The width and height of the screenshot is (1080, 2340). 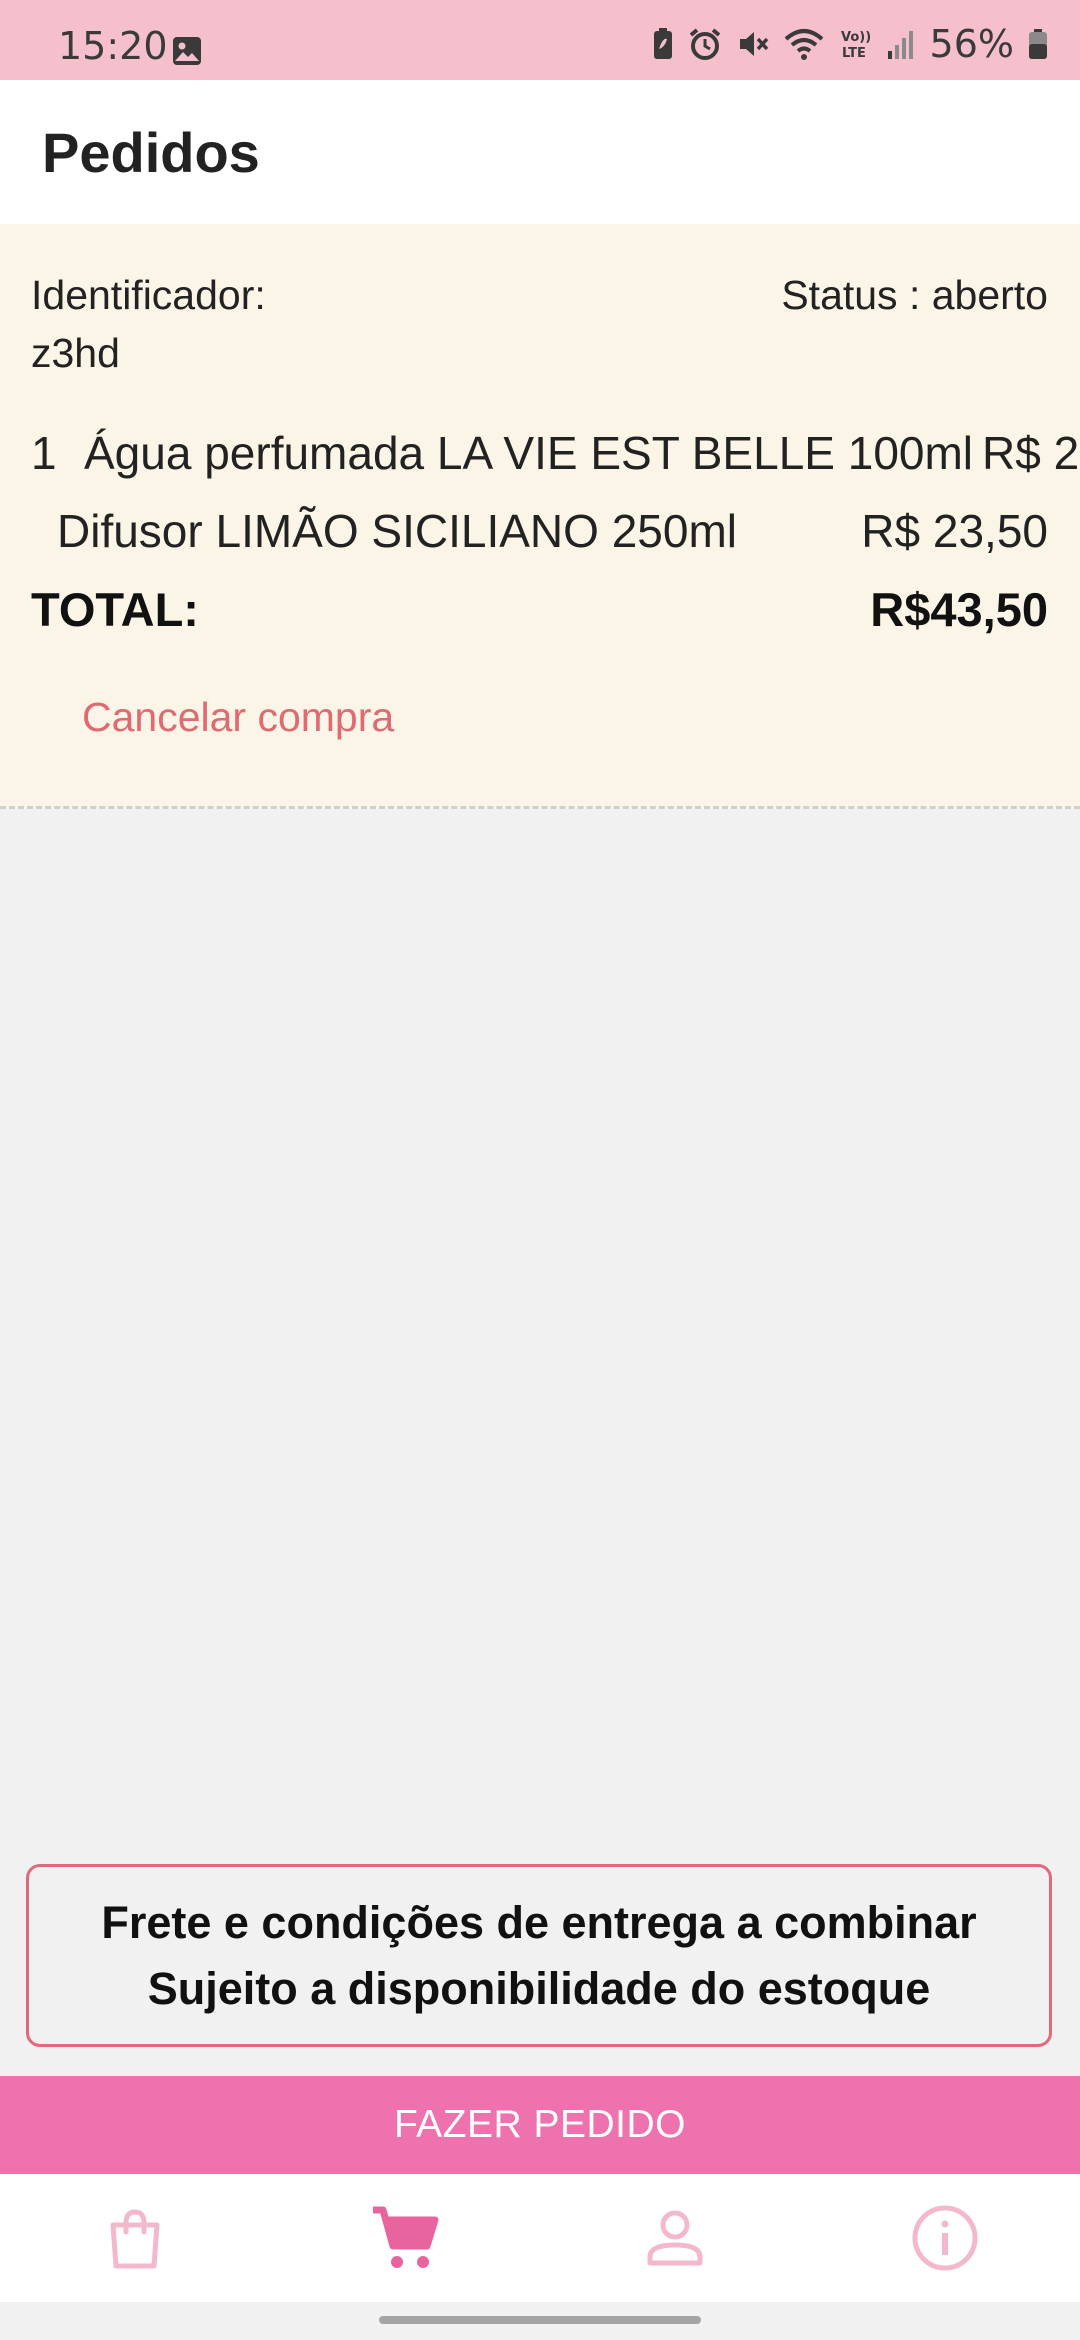 What do you see at coordinates (238, 717) in the screenshot?
I see `cancel-purchase-button: Cancelar compra` at bounding box center [238, 717].